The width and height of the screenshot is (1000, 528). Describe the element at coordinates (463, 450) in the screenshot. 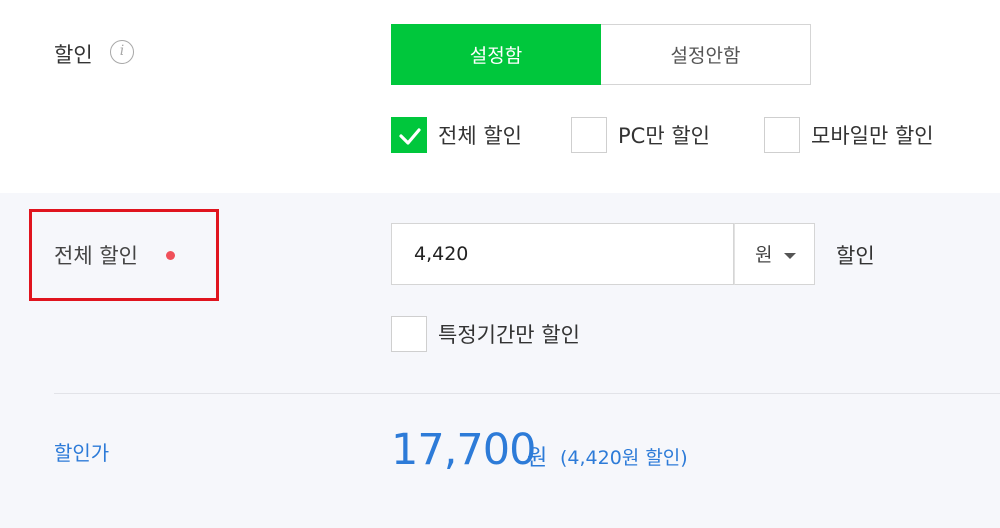

I see `sale-price-amount: 17,700` at that location.